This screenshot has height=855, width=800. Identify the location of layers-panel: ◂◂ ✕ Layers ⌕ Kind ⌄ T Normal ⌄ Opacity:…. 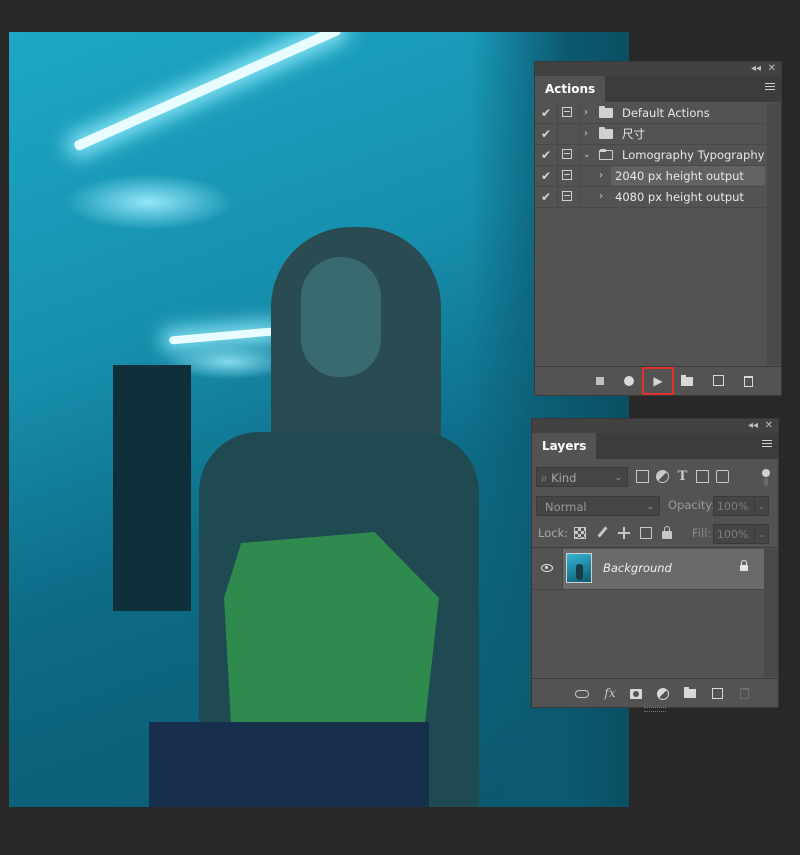
(655, 565).